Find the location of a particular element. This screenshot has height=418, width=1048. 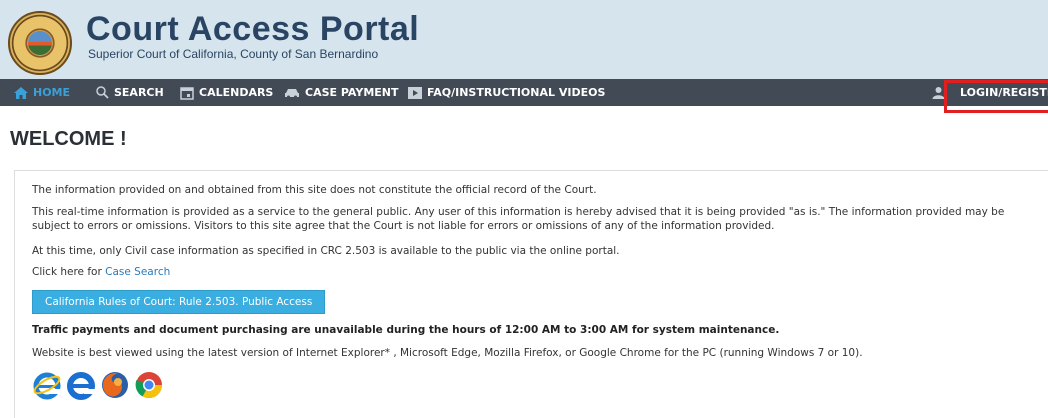

nav-search: SEARCH is located at coordinates (130, 92).